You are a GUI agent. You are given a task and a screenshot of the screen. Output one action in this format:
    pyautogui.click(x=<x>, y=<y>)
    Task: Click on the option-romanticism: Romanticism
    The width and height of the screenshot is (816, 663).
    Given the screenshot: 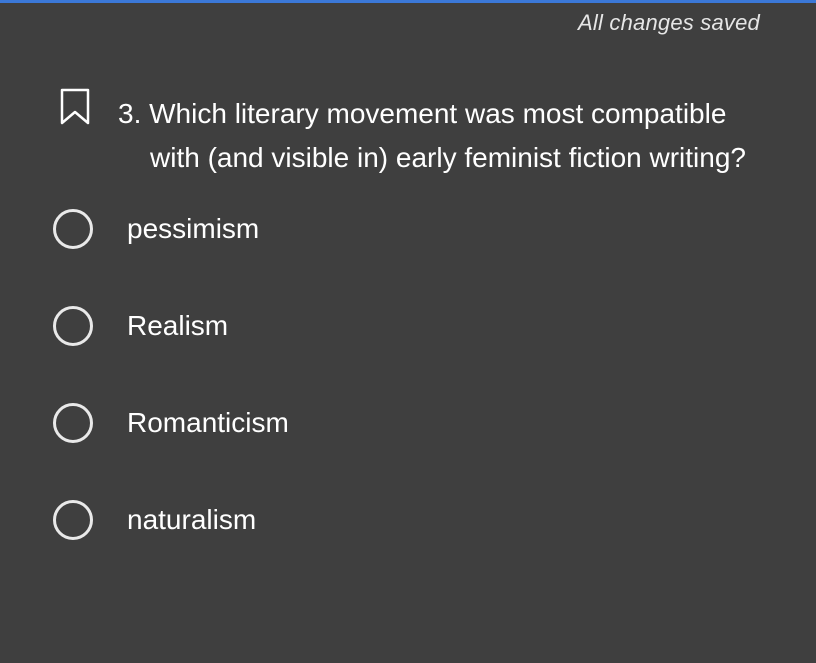 What is the action you would take?
    pyautogui.click(x=413, y=423)
    